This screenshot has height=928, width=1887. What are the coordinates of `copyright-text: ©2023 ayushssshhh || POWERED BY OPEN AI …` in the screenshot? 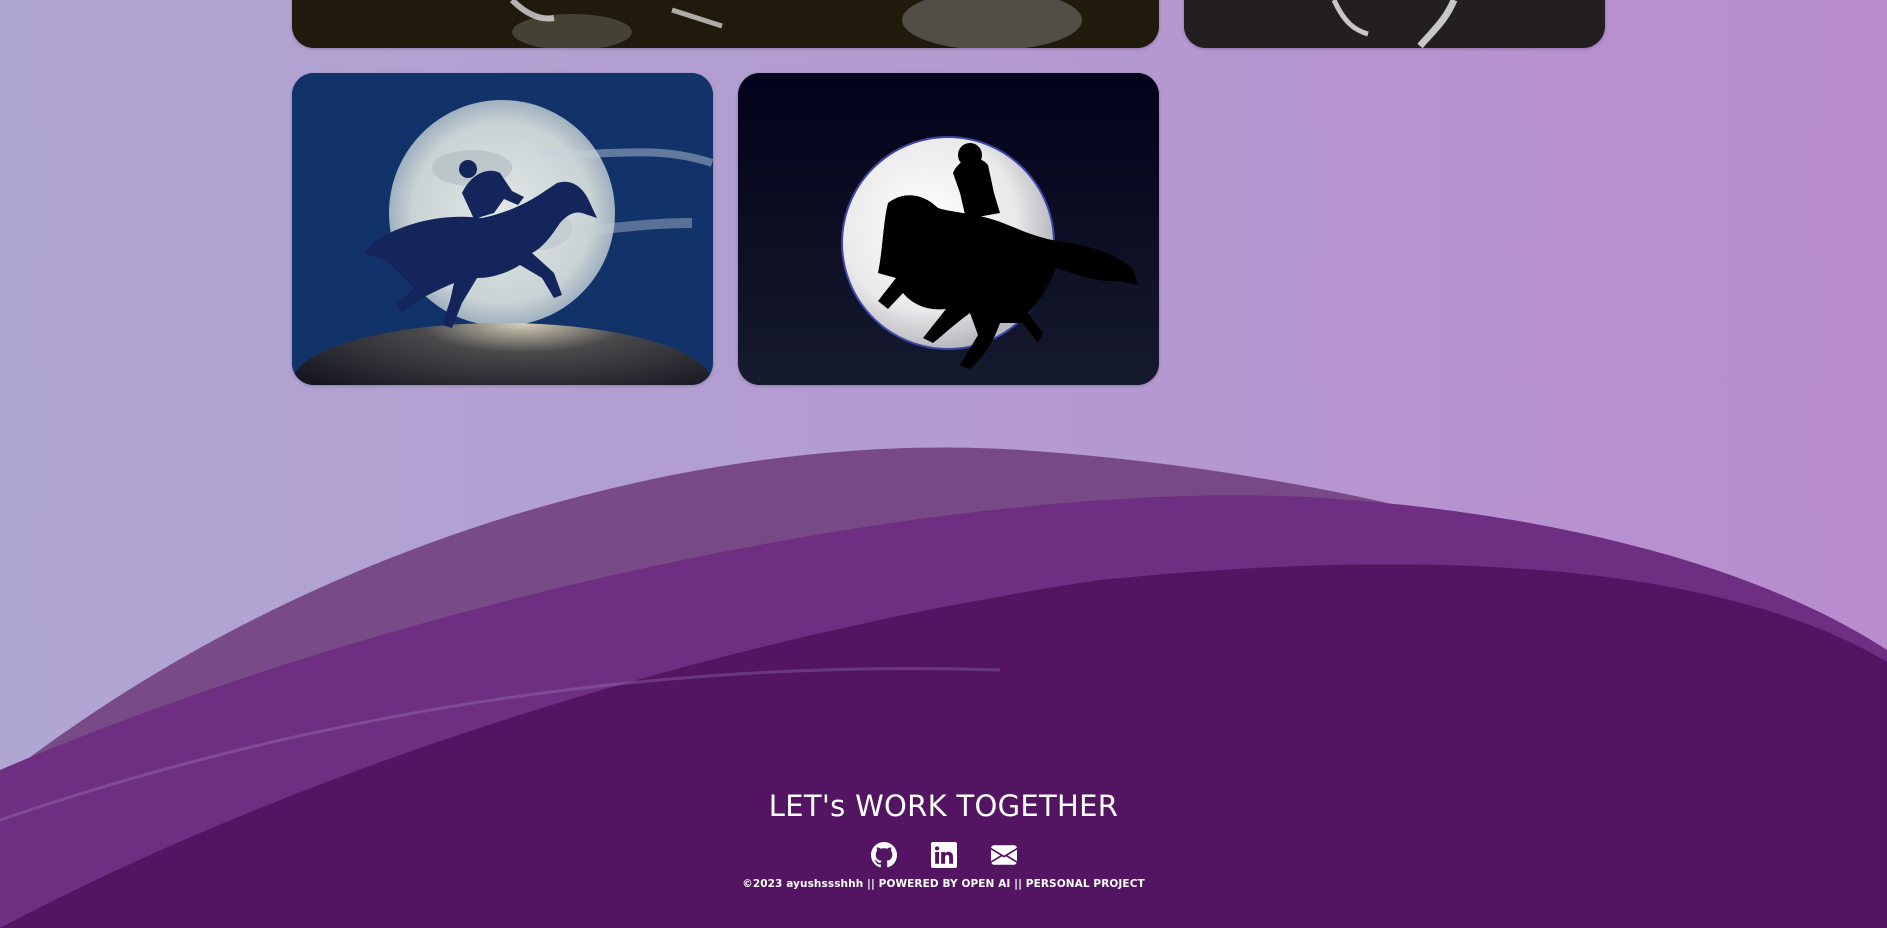 It's located at (943, 884).